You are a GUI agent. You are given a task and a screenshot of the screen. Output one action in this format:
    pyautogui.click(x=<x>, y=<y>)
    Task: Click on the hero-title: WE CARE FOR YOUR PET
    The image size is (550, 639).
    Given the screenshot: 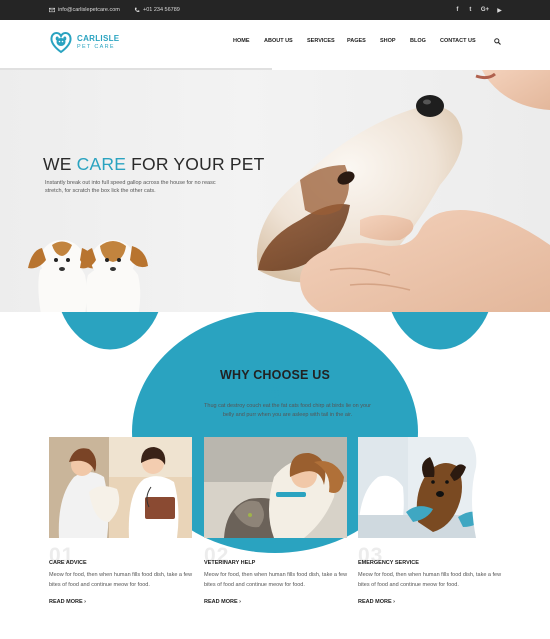 What is the action you would take?
    pyautogui.click(x=153, y=164)
    